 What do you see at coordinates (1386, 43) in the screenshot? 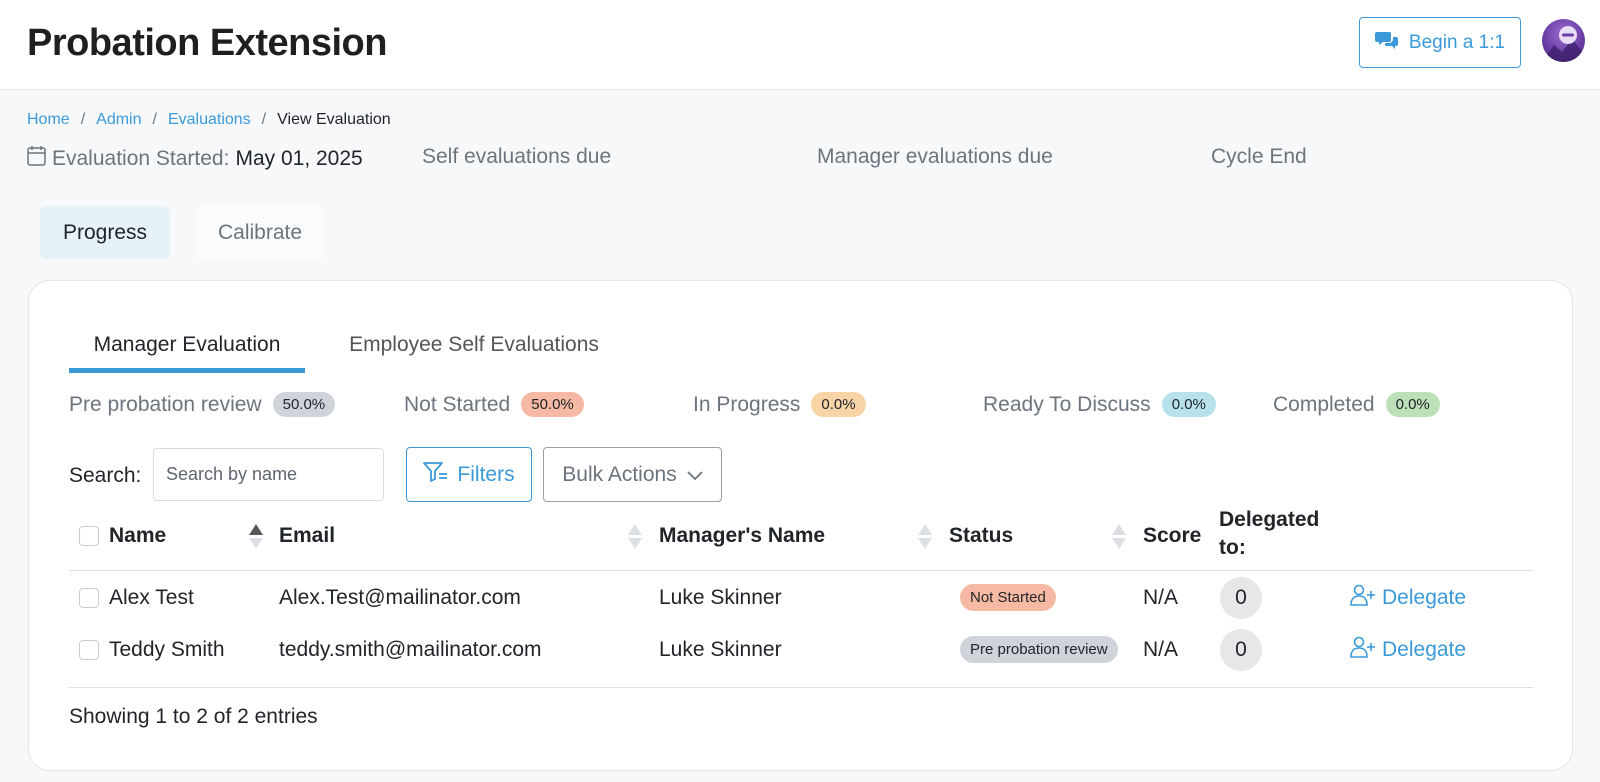
I see `chat-bubbles-icon` at bounding box center [1386, 43].